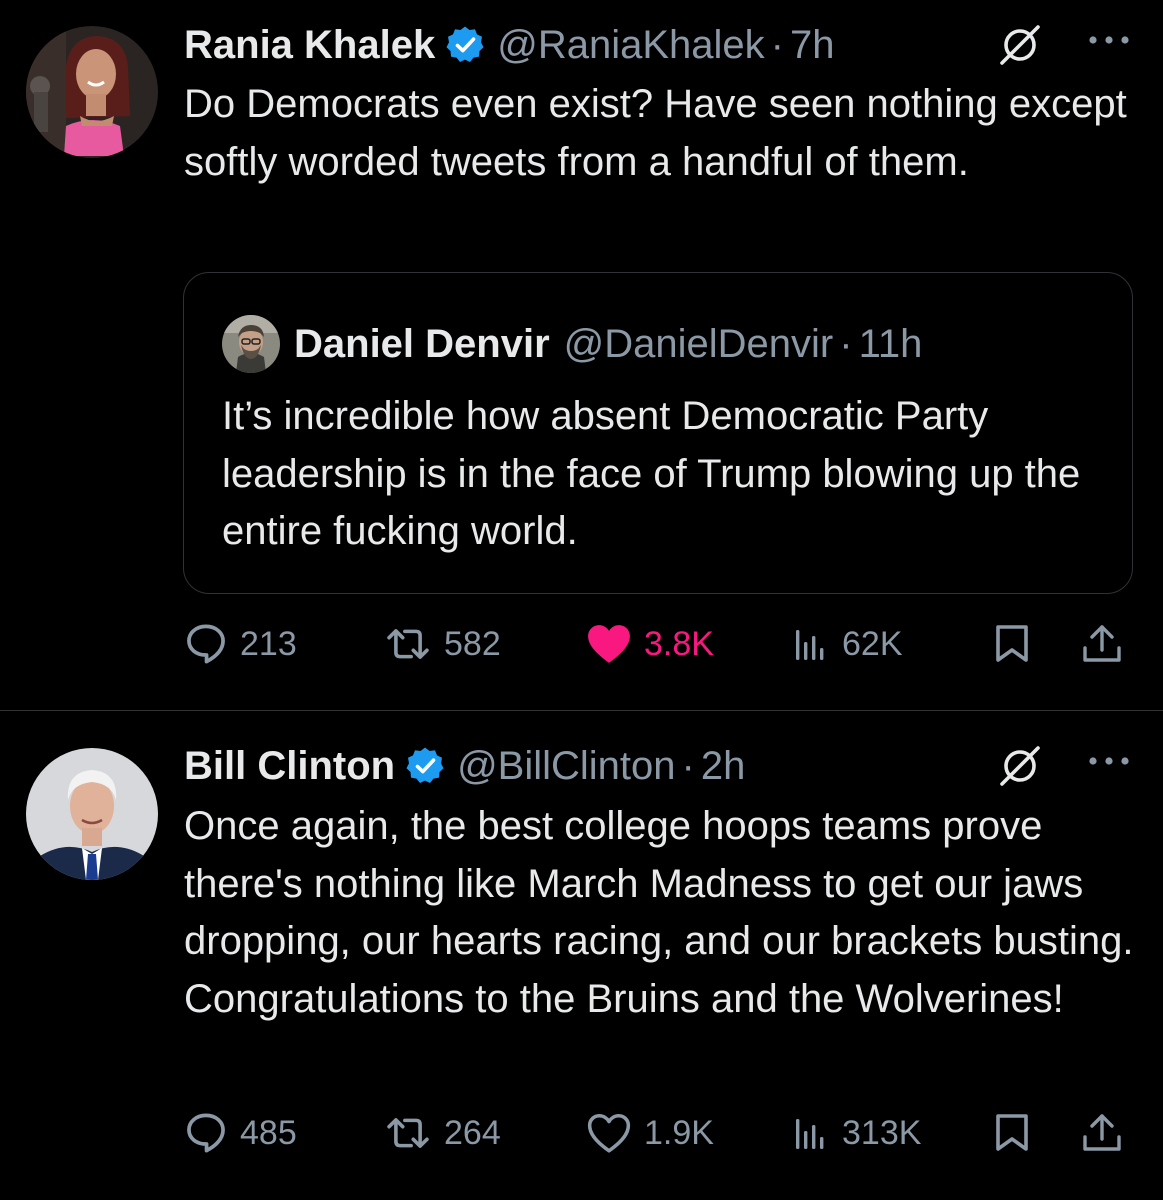 This screenshot has height=1200, width=1163. Describe the element at coordinates (268, 1132) in the screenshot. I see `reply-count: 485` at that location.